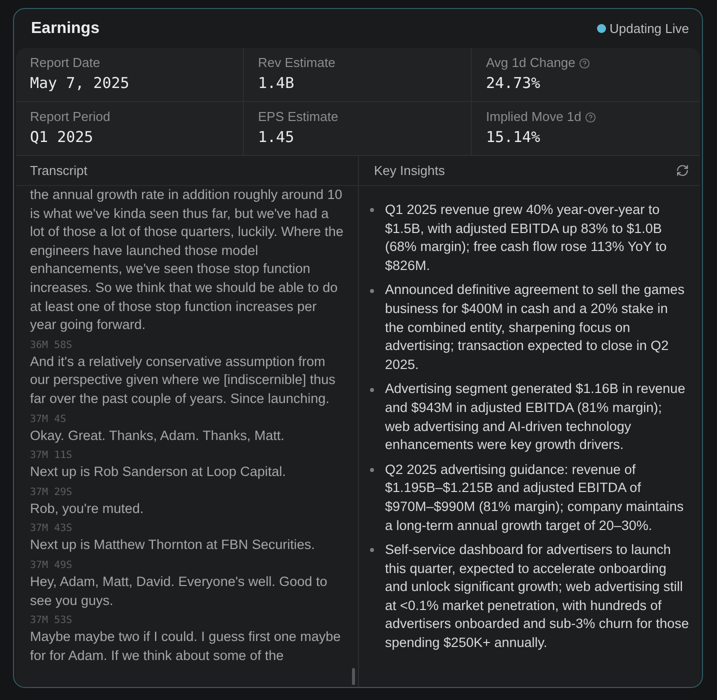 Image resolution: width=717 pixels, height=700 pixels. What do you see at coordinates (51, 345) in the screenshot?
I see `timestamp: 36M 58S` at bounding box center [51, 345].